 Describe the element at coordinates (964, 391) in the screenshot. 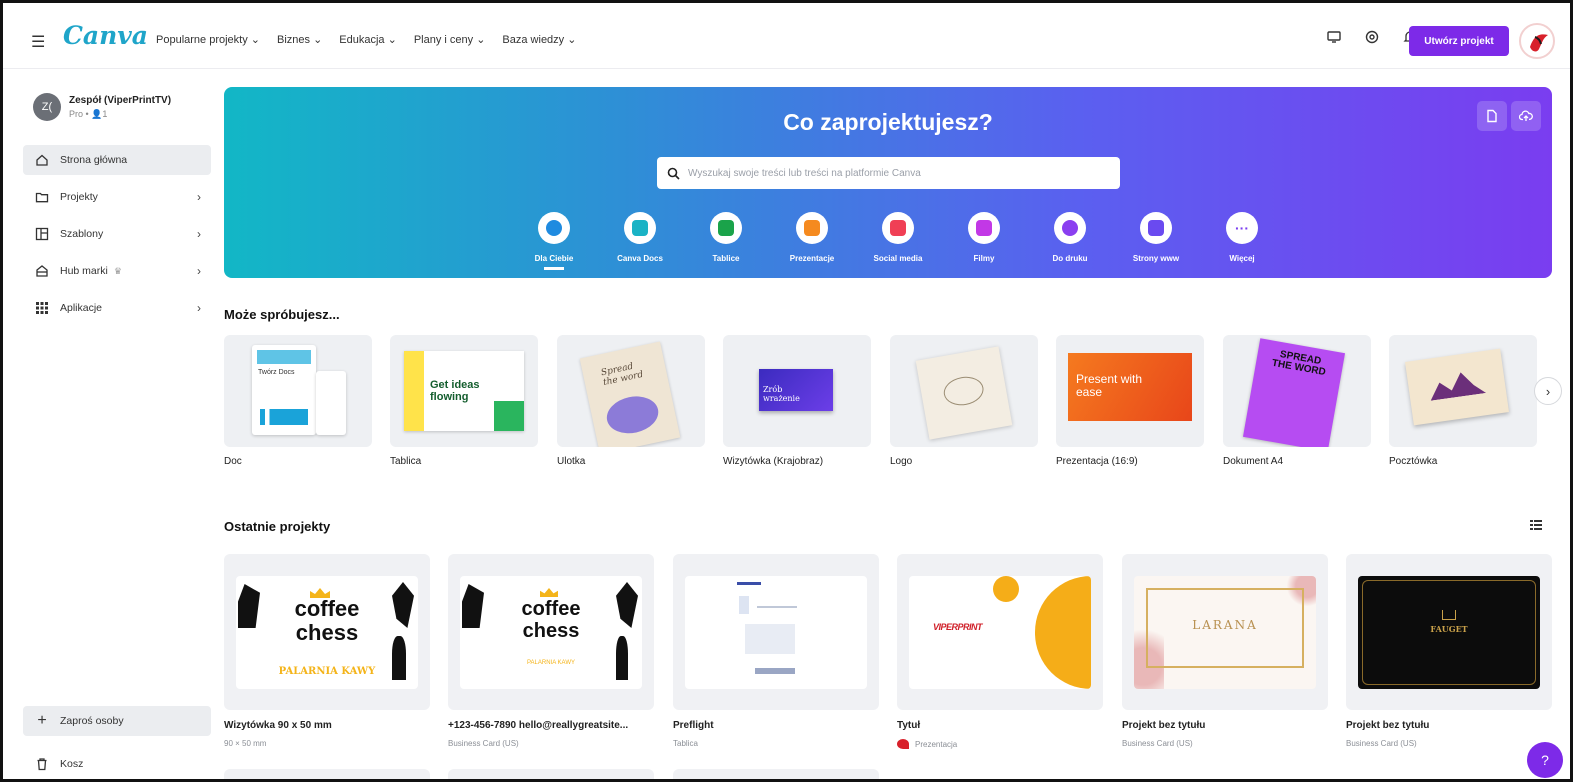

I see `suggestion-logo` at that location.